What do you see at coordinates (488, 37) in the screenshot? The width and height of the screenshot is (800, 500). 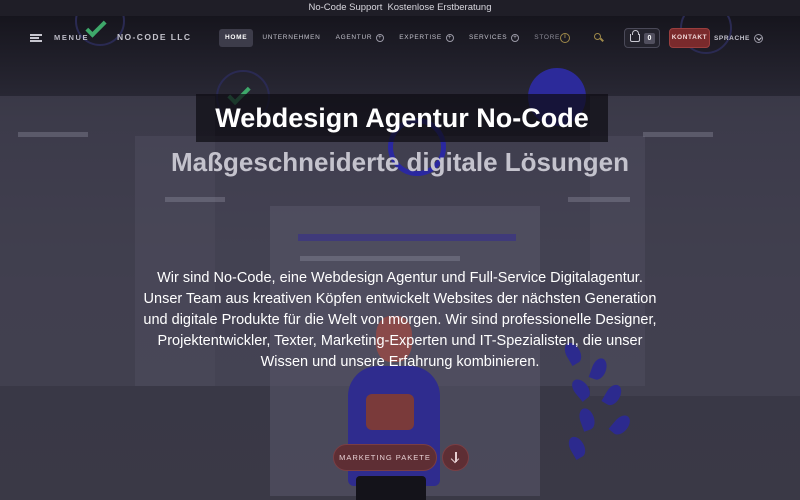 I see `nav-item-label: SERVICES` at bounding box center [488, 37].